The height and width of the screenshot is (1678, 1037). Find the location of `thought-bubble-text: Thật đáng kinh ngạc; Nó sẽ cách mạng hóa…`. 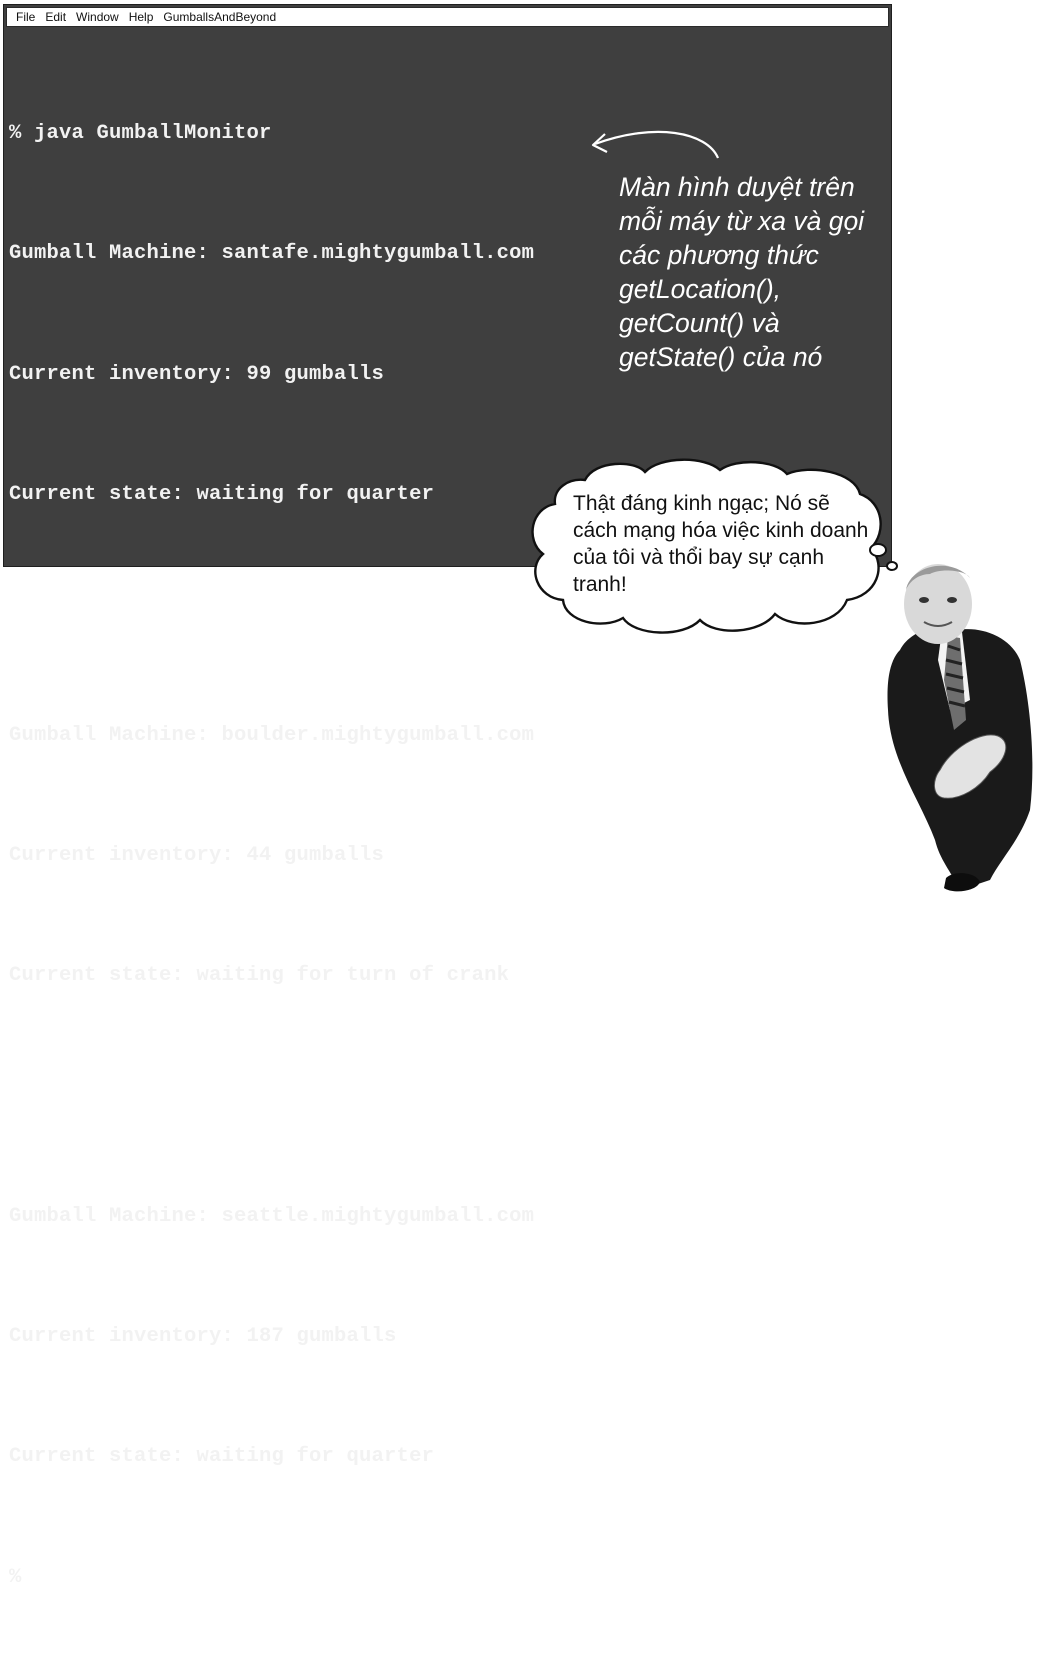

thought-bubble-text: Thật đáng kinh ngạc; Nó sẽ cách mạng hóa… is located at coordinates (721, 544).